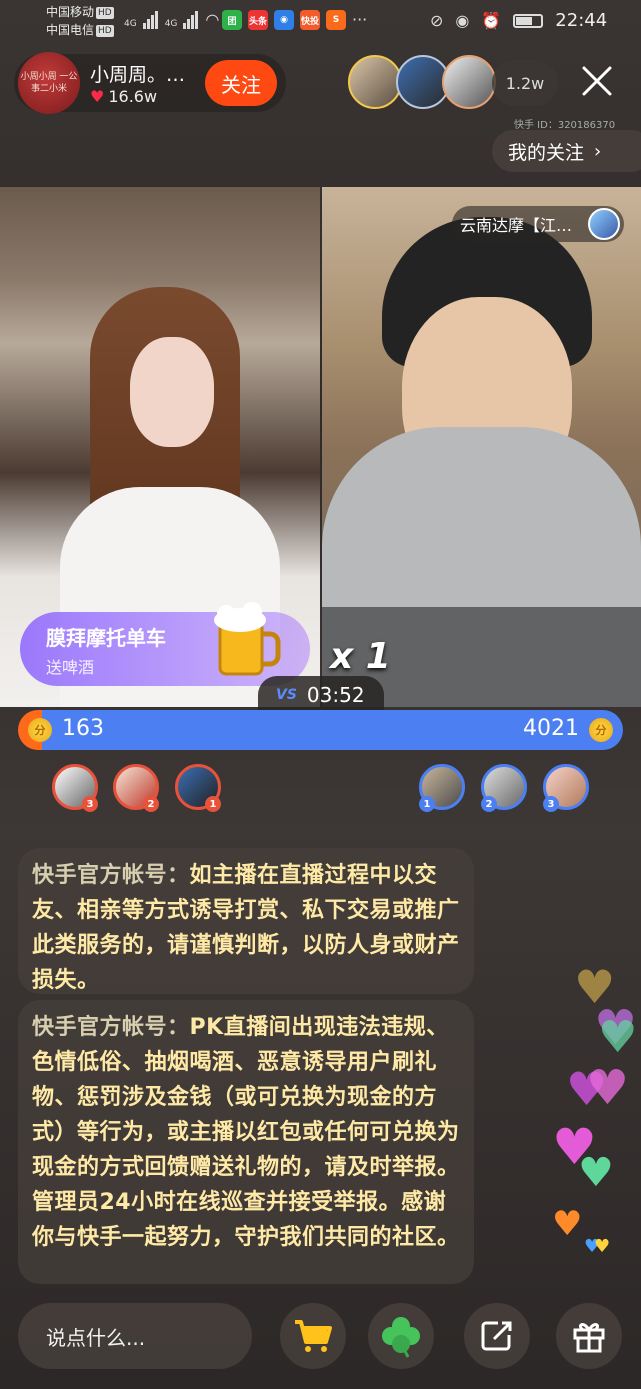 This screenshot has width=641, height=1389. What do you see at coordinates (70, 12) in the screenshot?
I see `carrier-1: 中国移动` at bounding box center [70, 12].